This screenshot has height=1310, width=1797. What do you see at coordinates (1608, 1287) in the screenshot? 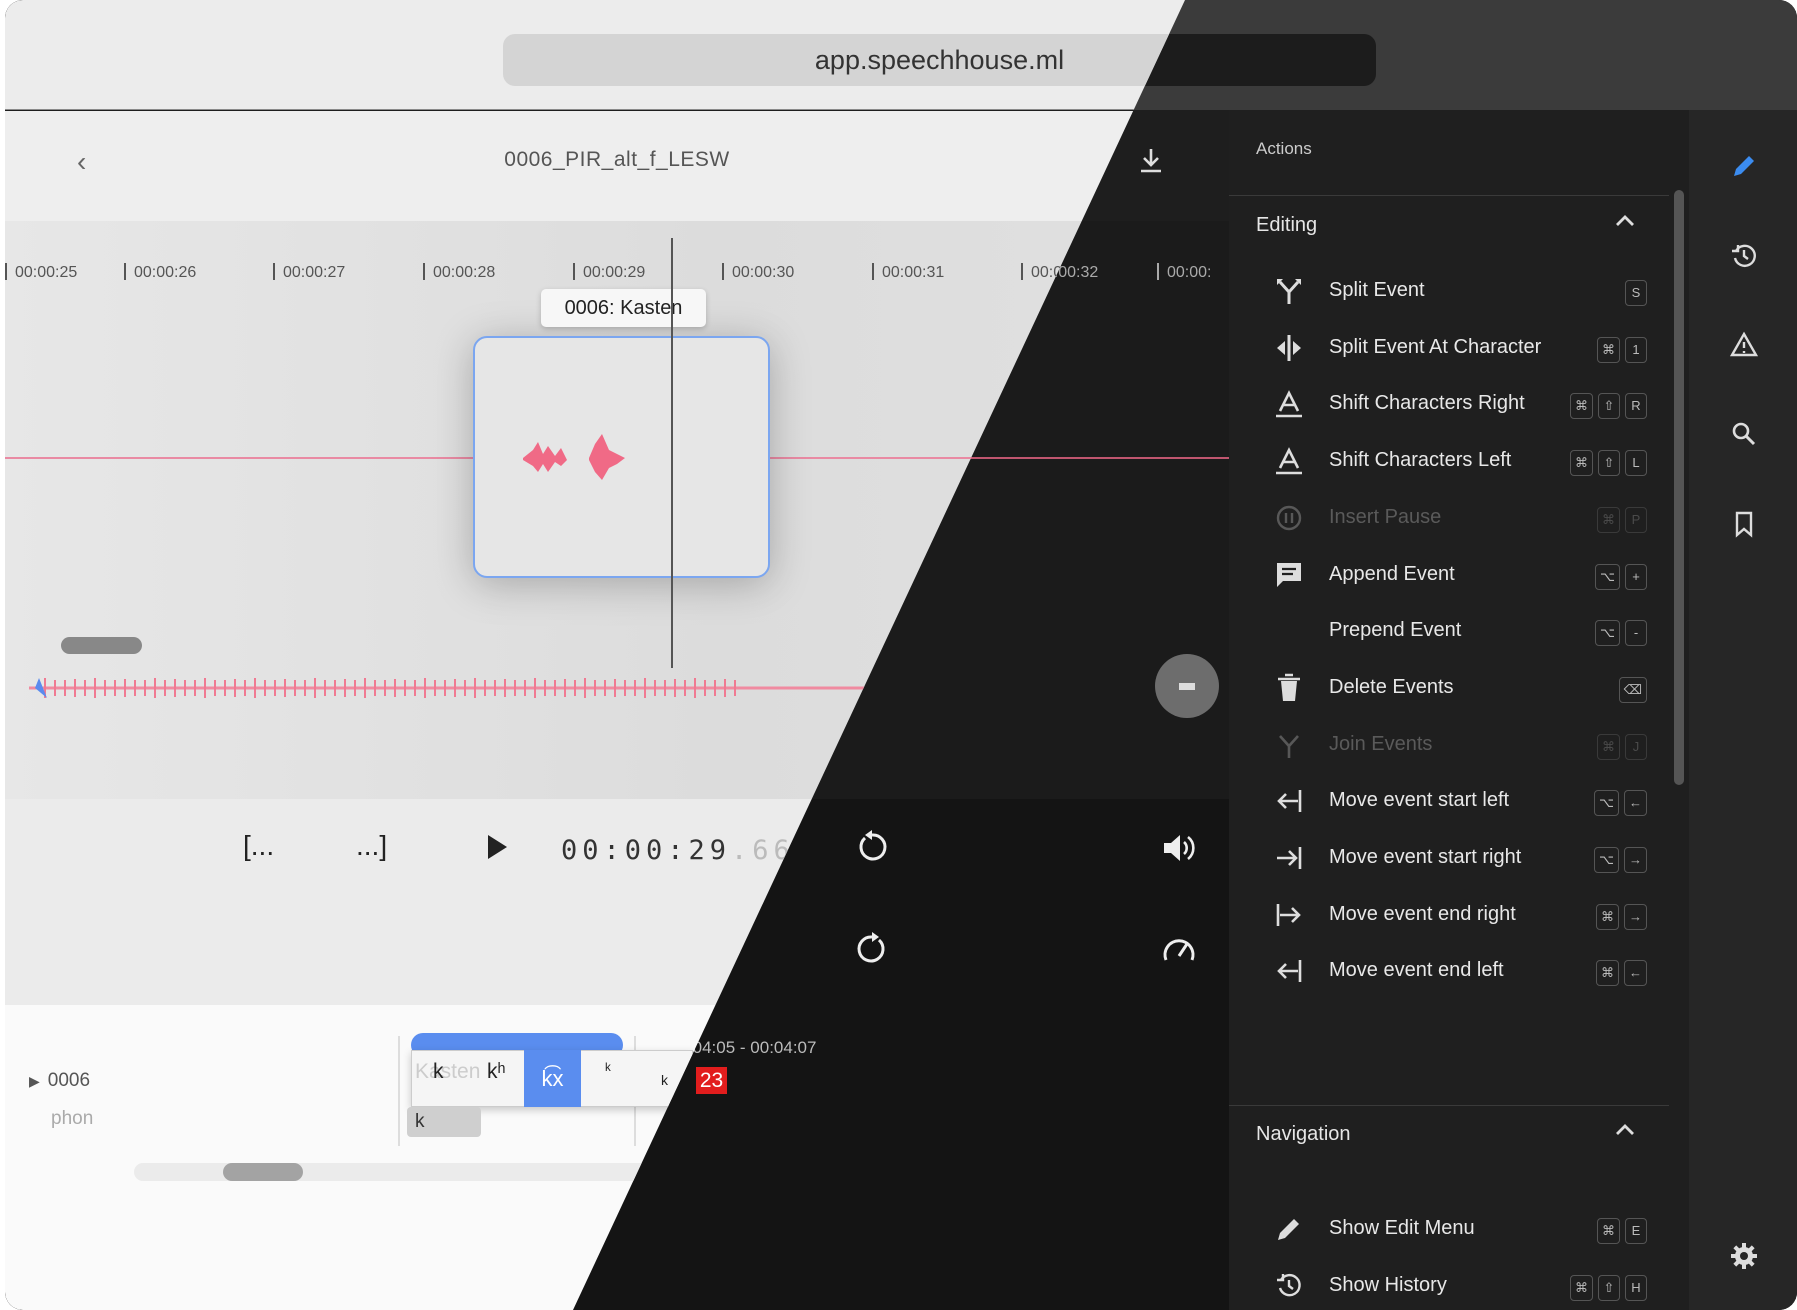
I see `shortcut-keys: ⌘ ⇧ H` at bounding box center [1608, 1287].